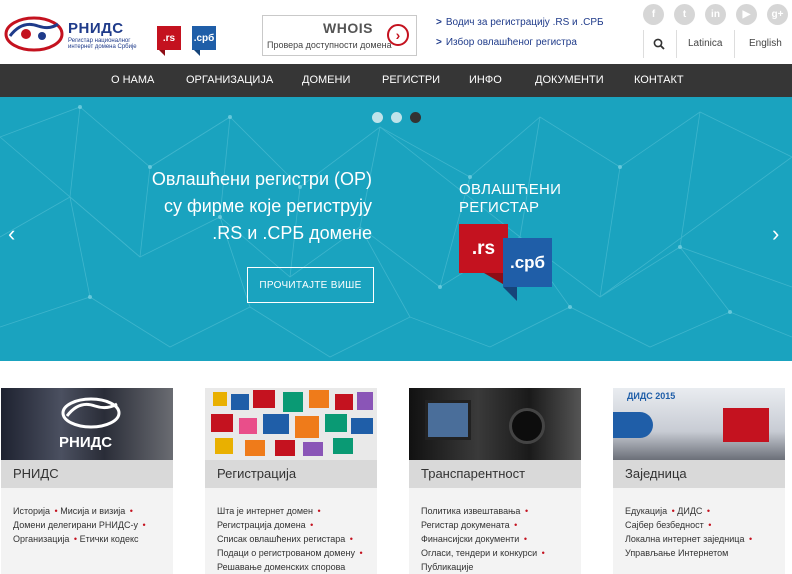  What do you see at coordinates (485, 80) in the screenshot?
I see `nav-item-info: ИНФО` at bounding box center [485, 80].